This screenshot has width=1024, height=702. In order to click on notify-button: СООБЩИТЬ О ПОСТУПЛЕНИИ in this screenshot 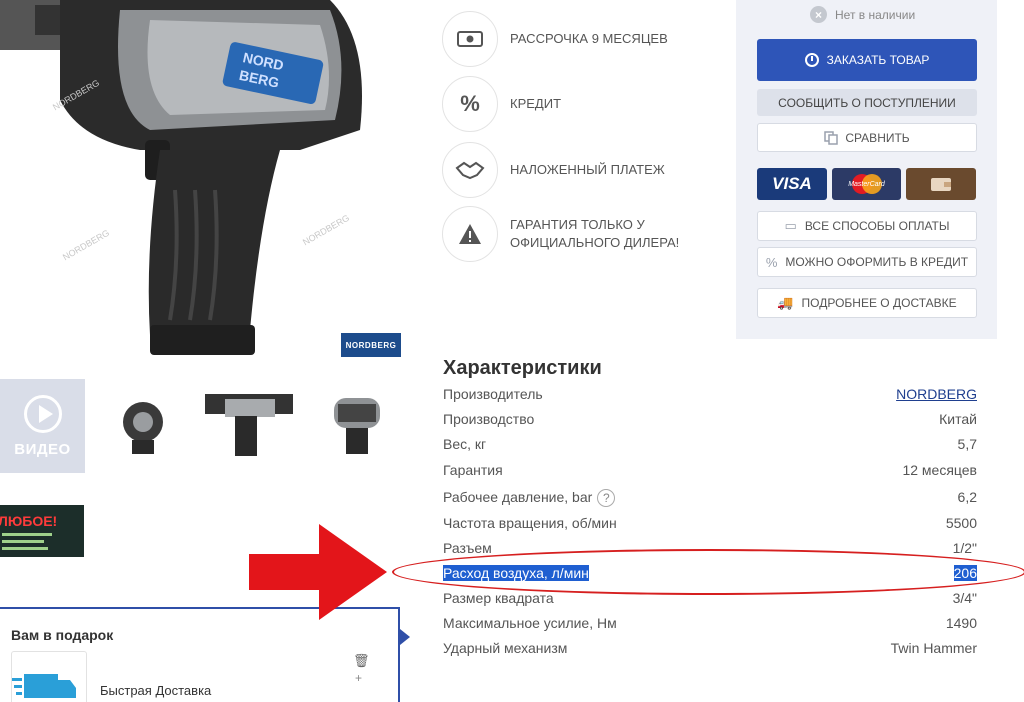, I will do `click(867, 102)`.